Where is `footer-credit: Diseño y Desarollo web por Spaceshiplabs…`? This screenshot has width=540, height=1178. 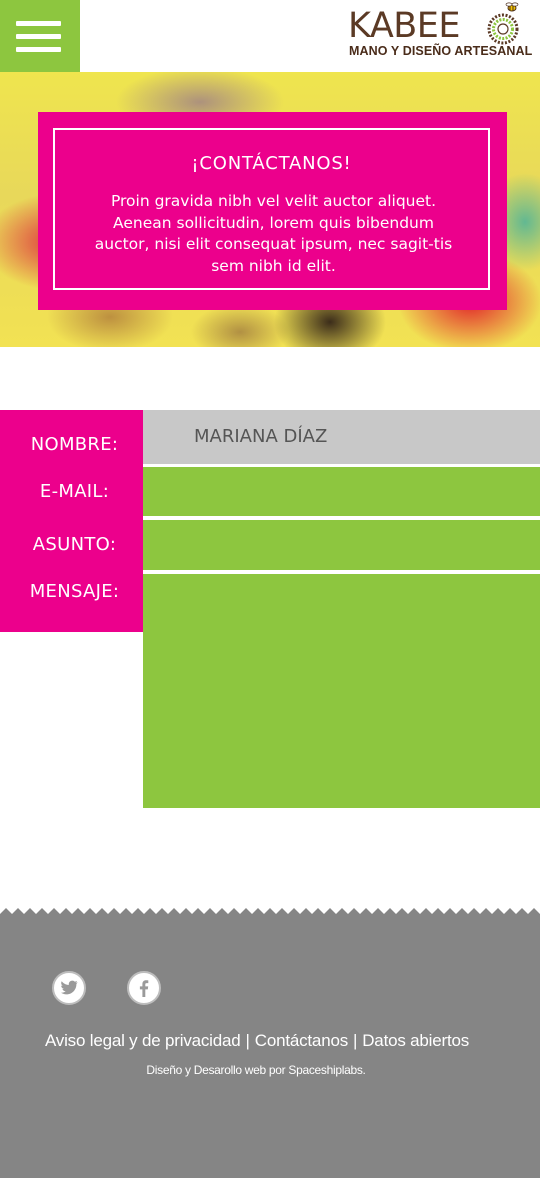
footer-credit: Diseño y Desarollo web por Spaceshiplabs… is located at coordinates (256, 1070).